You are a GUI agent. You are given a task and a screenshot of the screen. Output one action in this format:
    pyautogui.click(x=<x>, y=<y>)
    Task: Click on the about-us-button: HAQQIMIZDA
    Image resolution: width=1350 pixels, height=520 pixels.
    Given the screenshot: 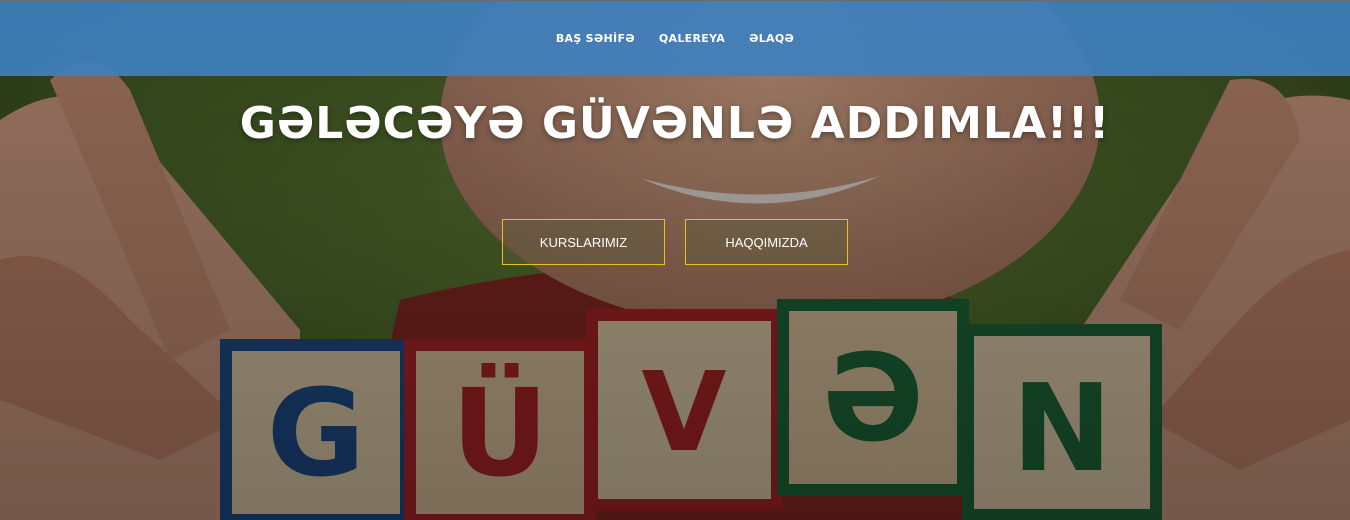 What is the action you would take?
    pyautogui.click(x=766, y=242)
    